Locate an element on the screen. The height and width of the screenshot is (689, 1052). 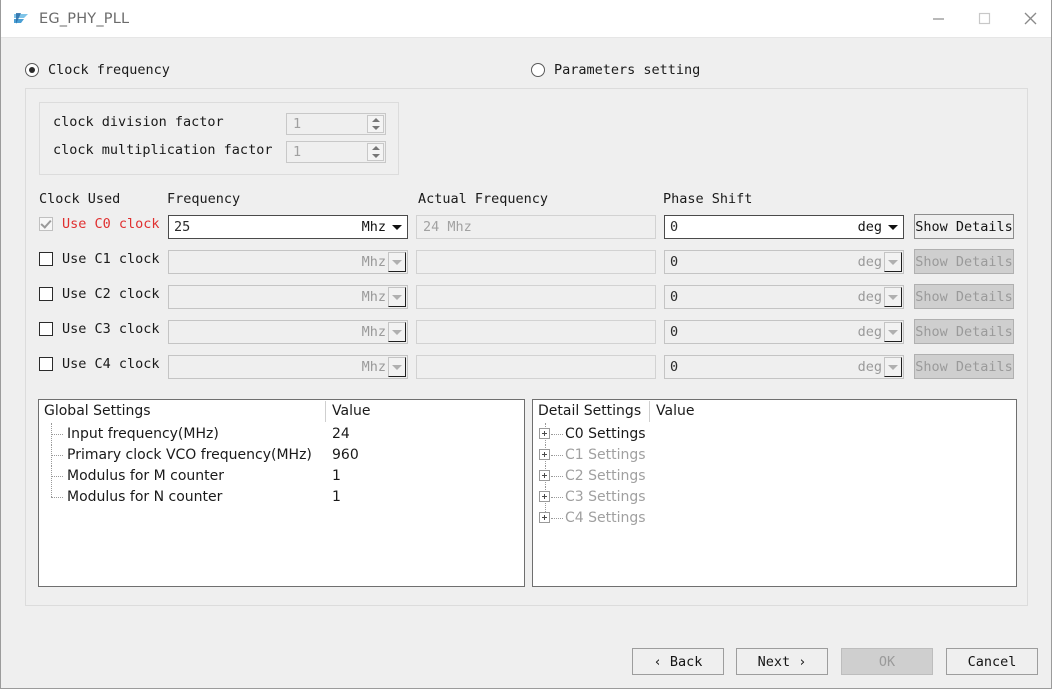
tree-row-c1-settings: C1 Settings is located at coordinates (774, 455).